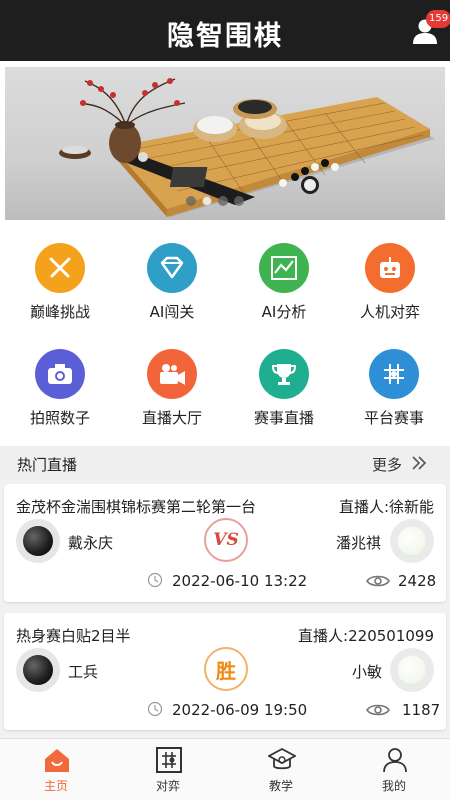 The width and height of the screenshot is (450, 800). Describe the element at coordinates (172, 374) in the screenshot. I see `video-camera-icon` at that location.